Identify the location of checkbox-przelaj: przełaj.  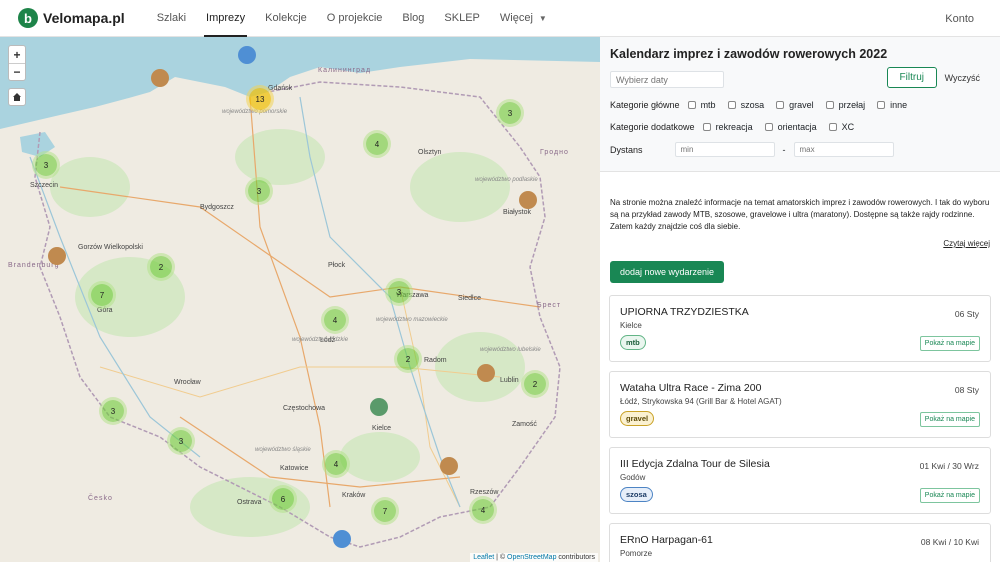
(845, 105).